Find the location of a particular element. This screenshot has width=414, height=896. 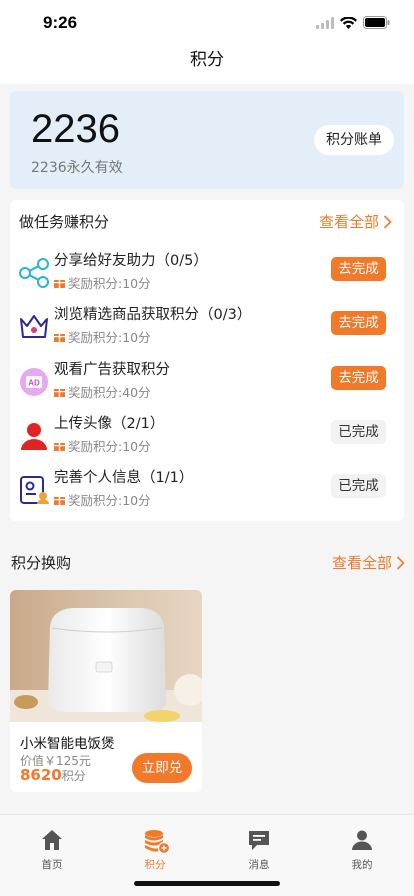

tab-label: 首页 is located at coordinates (52, 865).